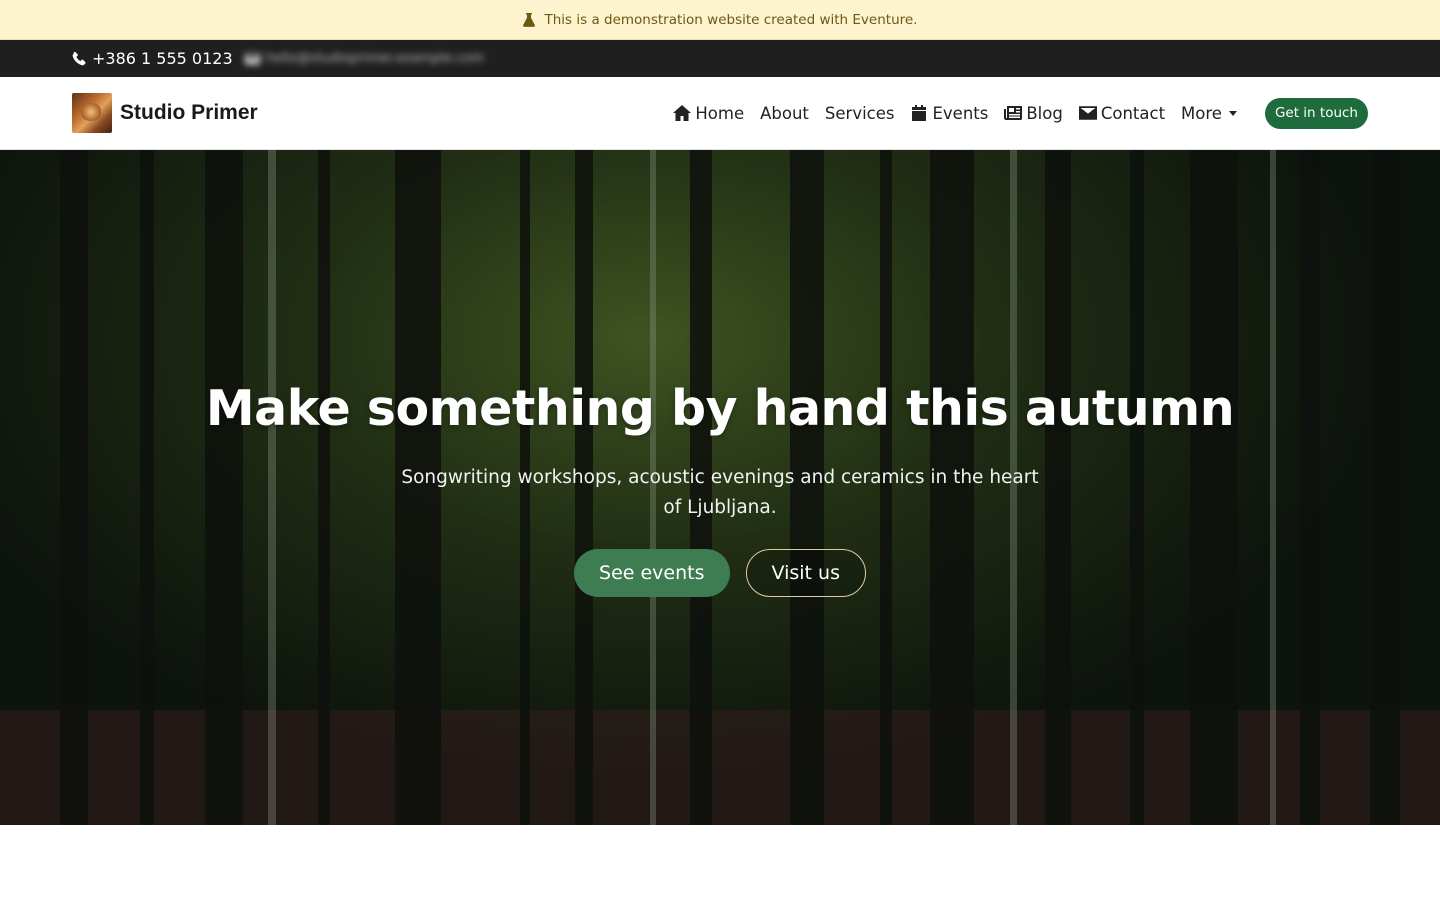 The image size is (1440, 900). Describe the element at coordinates (682, 113) in the screenshot. I see `home-icon` at that location.